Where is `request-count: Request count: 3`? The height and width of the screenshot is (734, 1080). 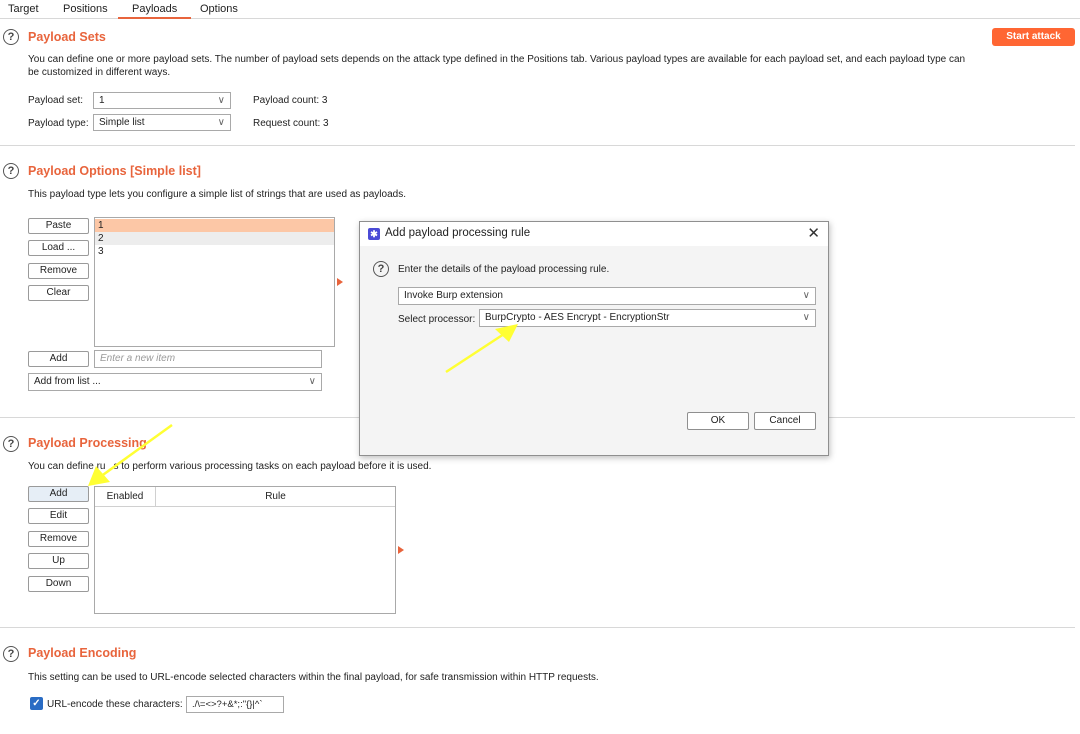
request-count: Request count: 3 is located at coordinates (291, 123).